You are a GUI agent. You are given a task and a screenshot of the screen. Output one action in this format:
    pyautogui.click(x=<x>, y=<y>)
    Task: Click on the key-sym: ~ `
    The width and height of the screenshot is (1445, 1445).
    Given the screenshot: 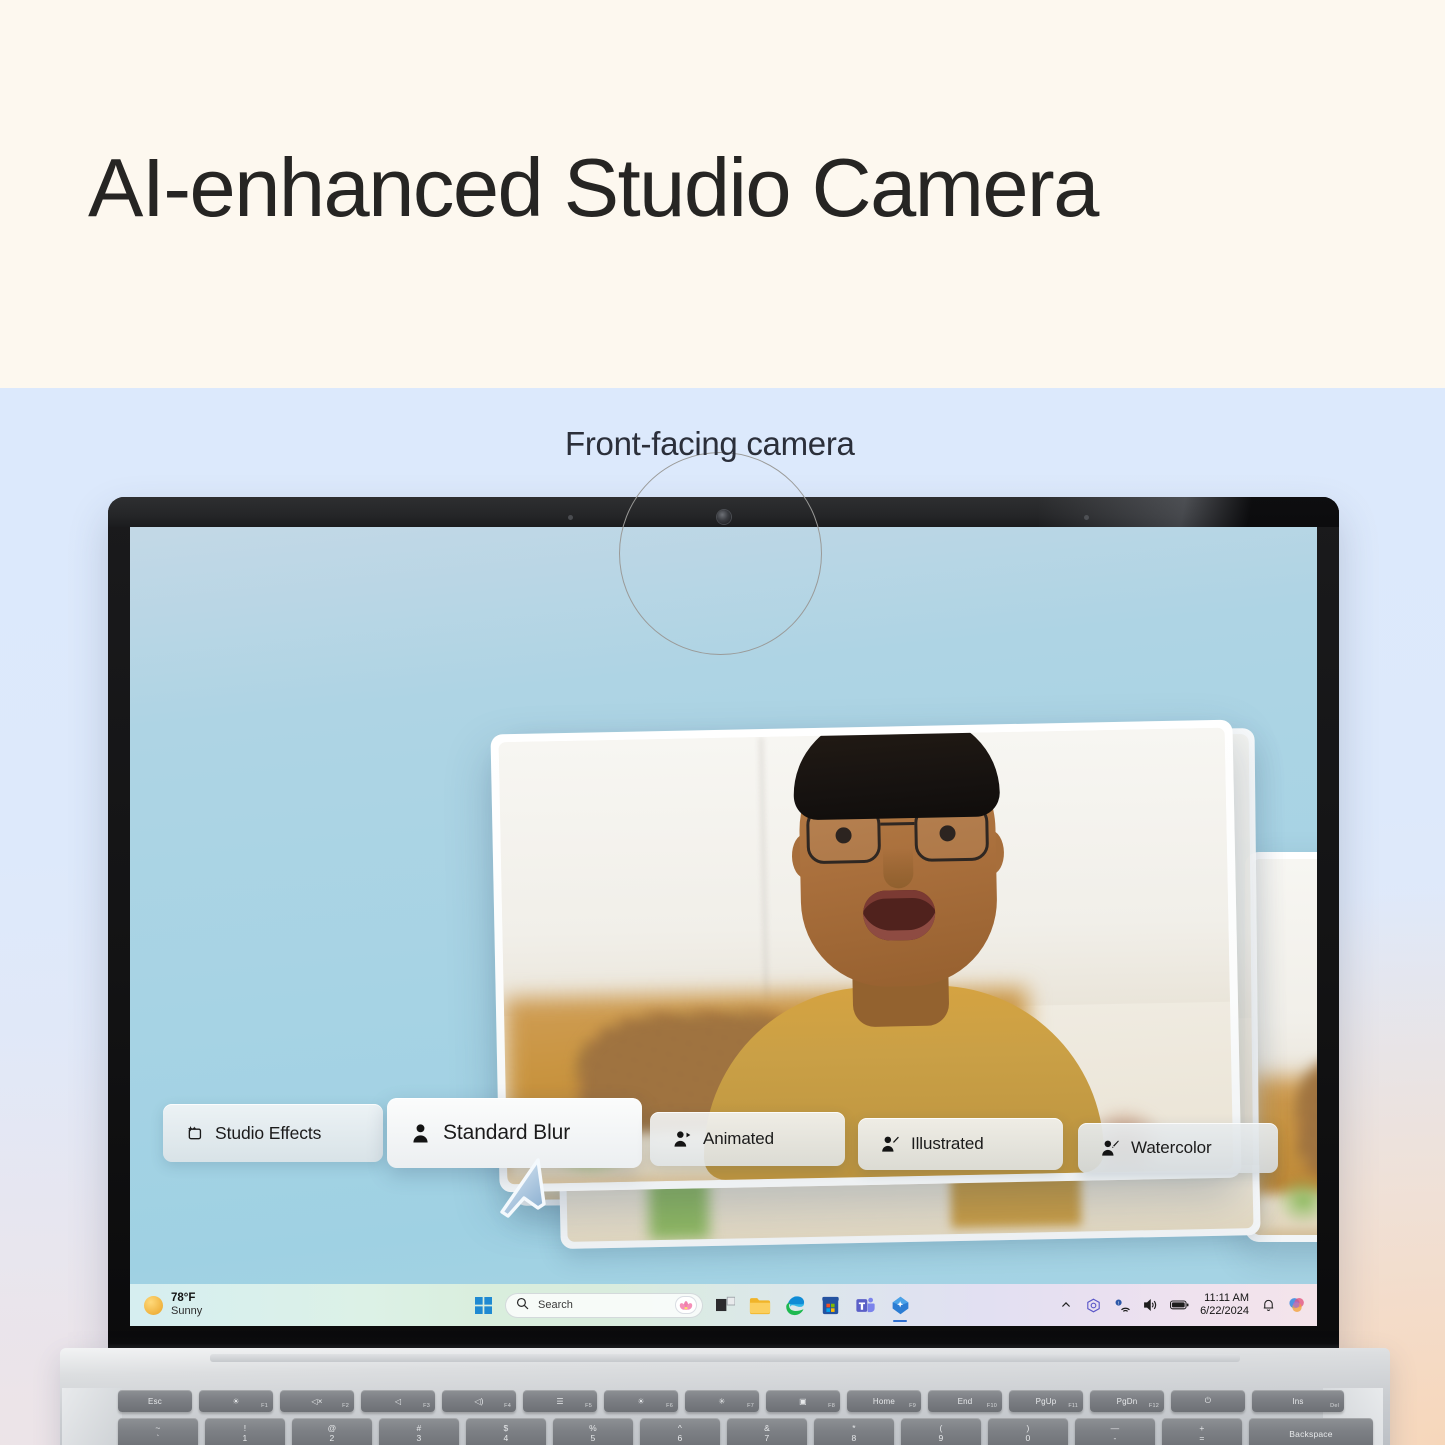 What is the action you would take?
    pyautogui.click(x=158, y=1431)
    